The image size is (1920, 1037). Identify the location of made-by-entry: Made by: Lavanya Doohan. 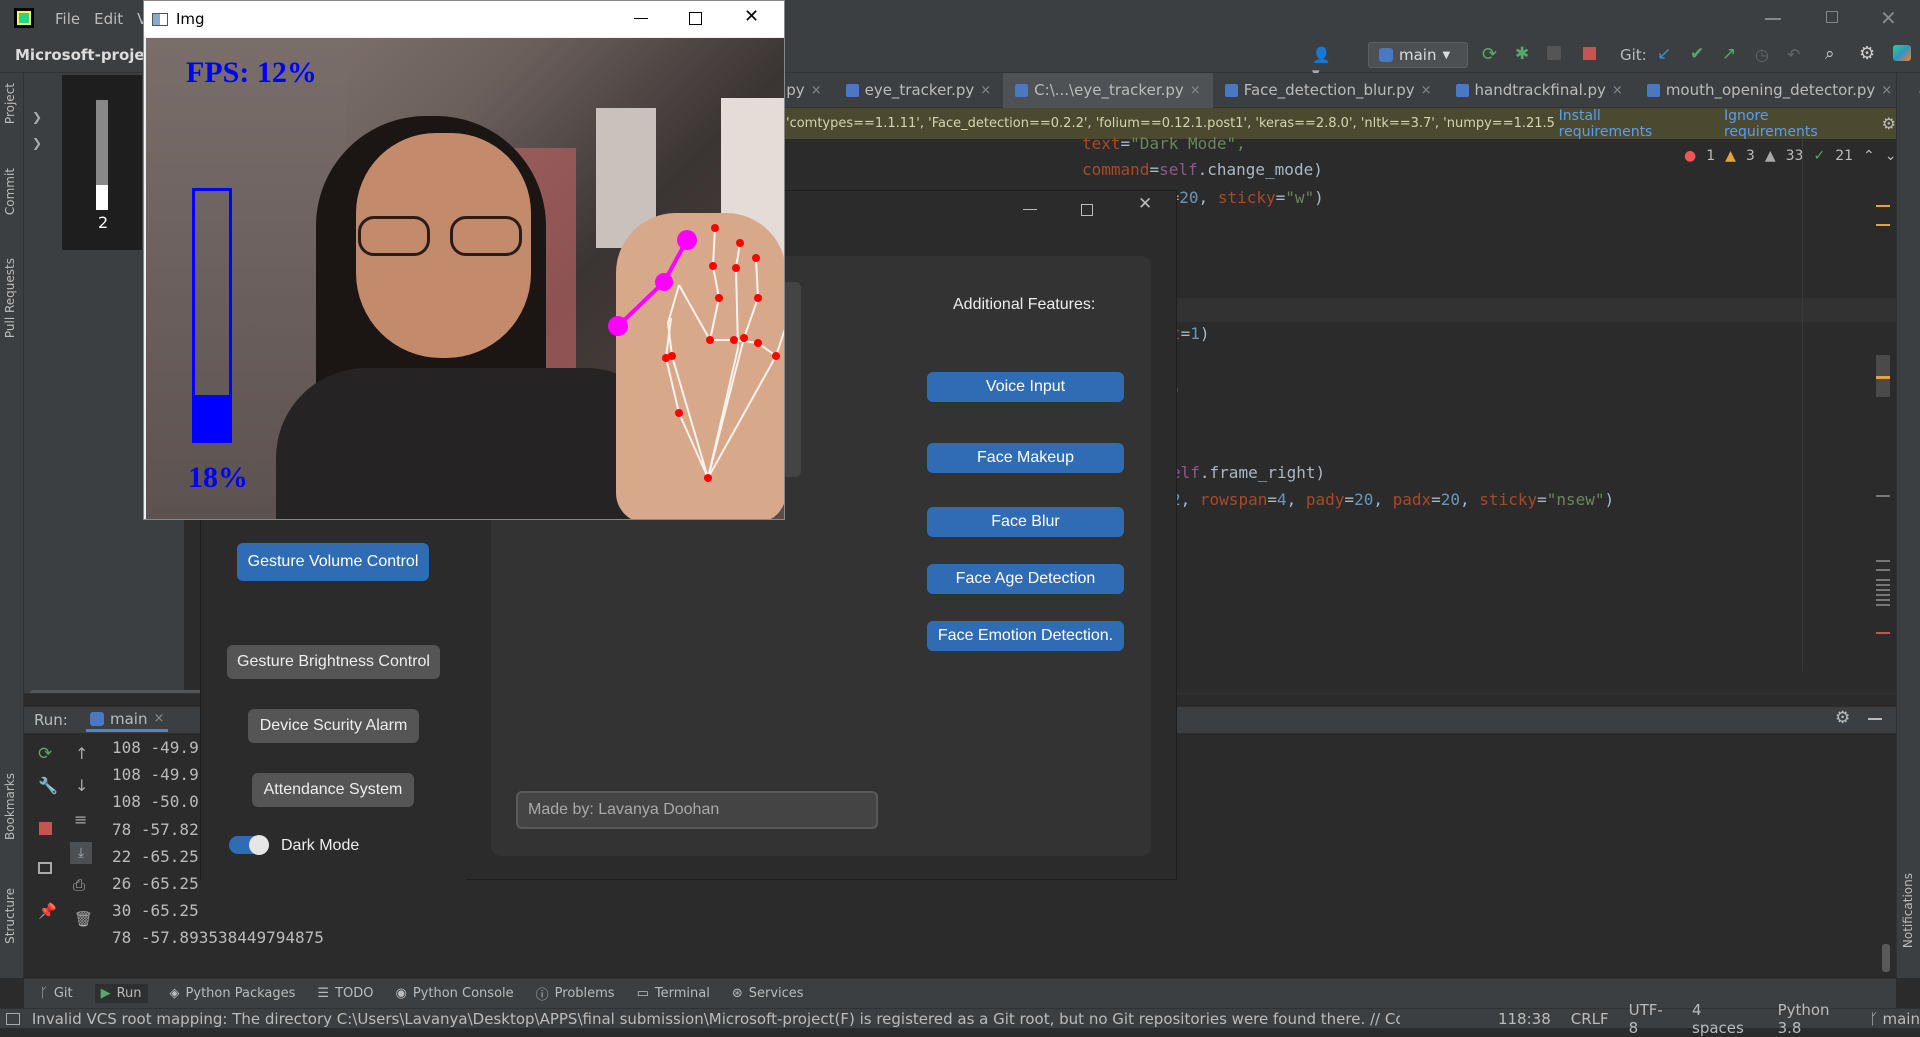
(697, 810).